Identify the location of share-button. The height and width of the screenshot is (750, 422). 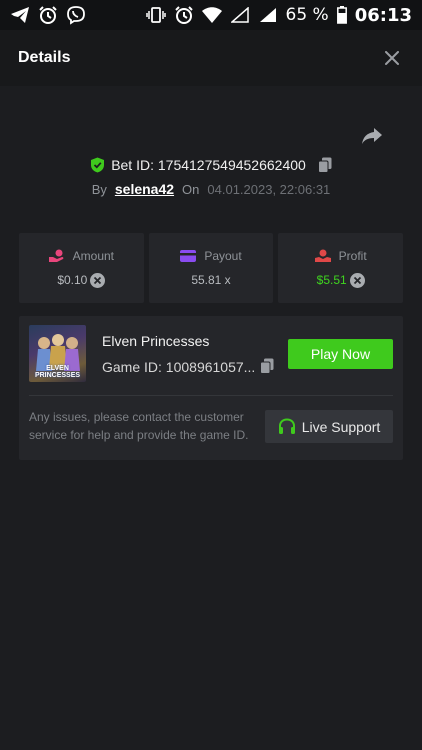
(372, 136).